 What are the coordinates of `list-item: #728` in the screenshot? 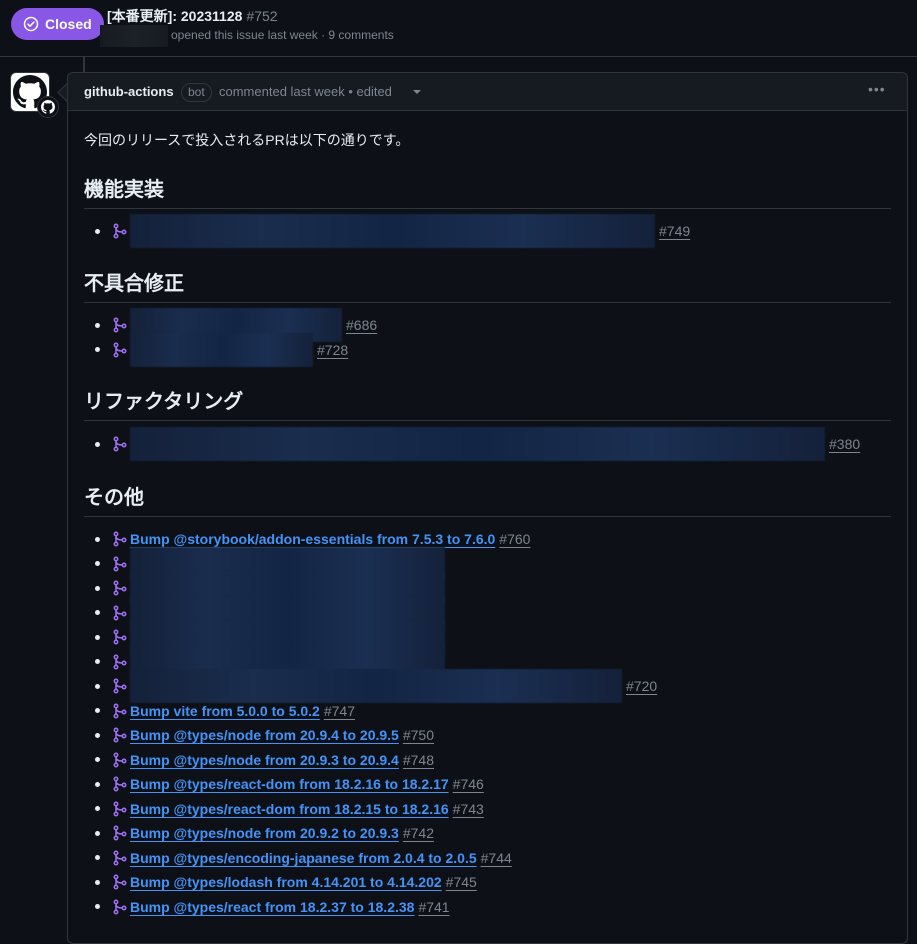 It's located at (221, 349).